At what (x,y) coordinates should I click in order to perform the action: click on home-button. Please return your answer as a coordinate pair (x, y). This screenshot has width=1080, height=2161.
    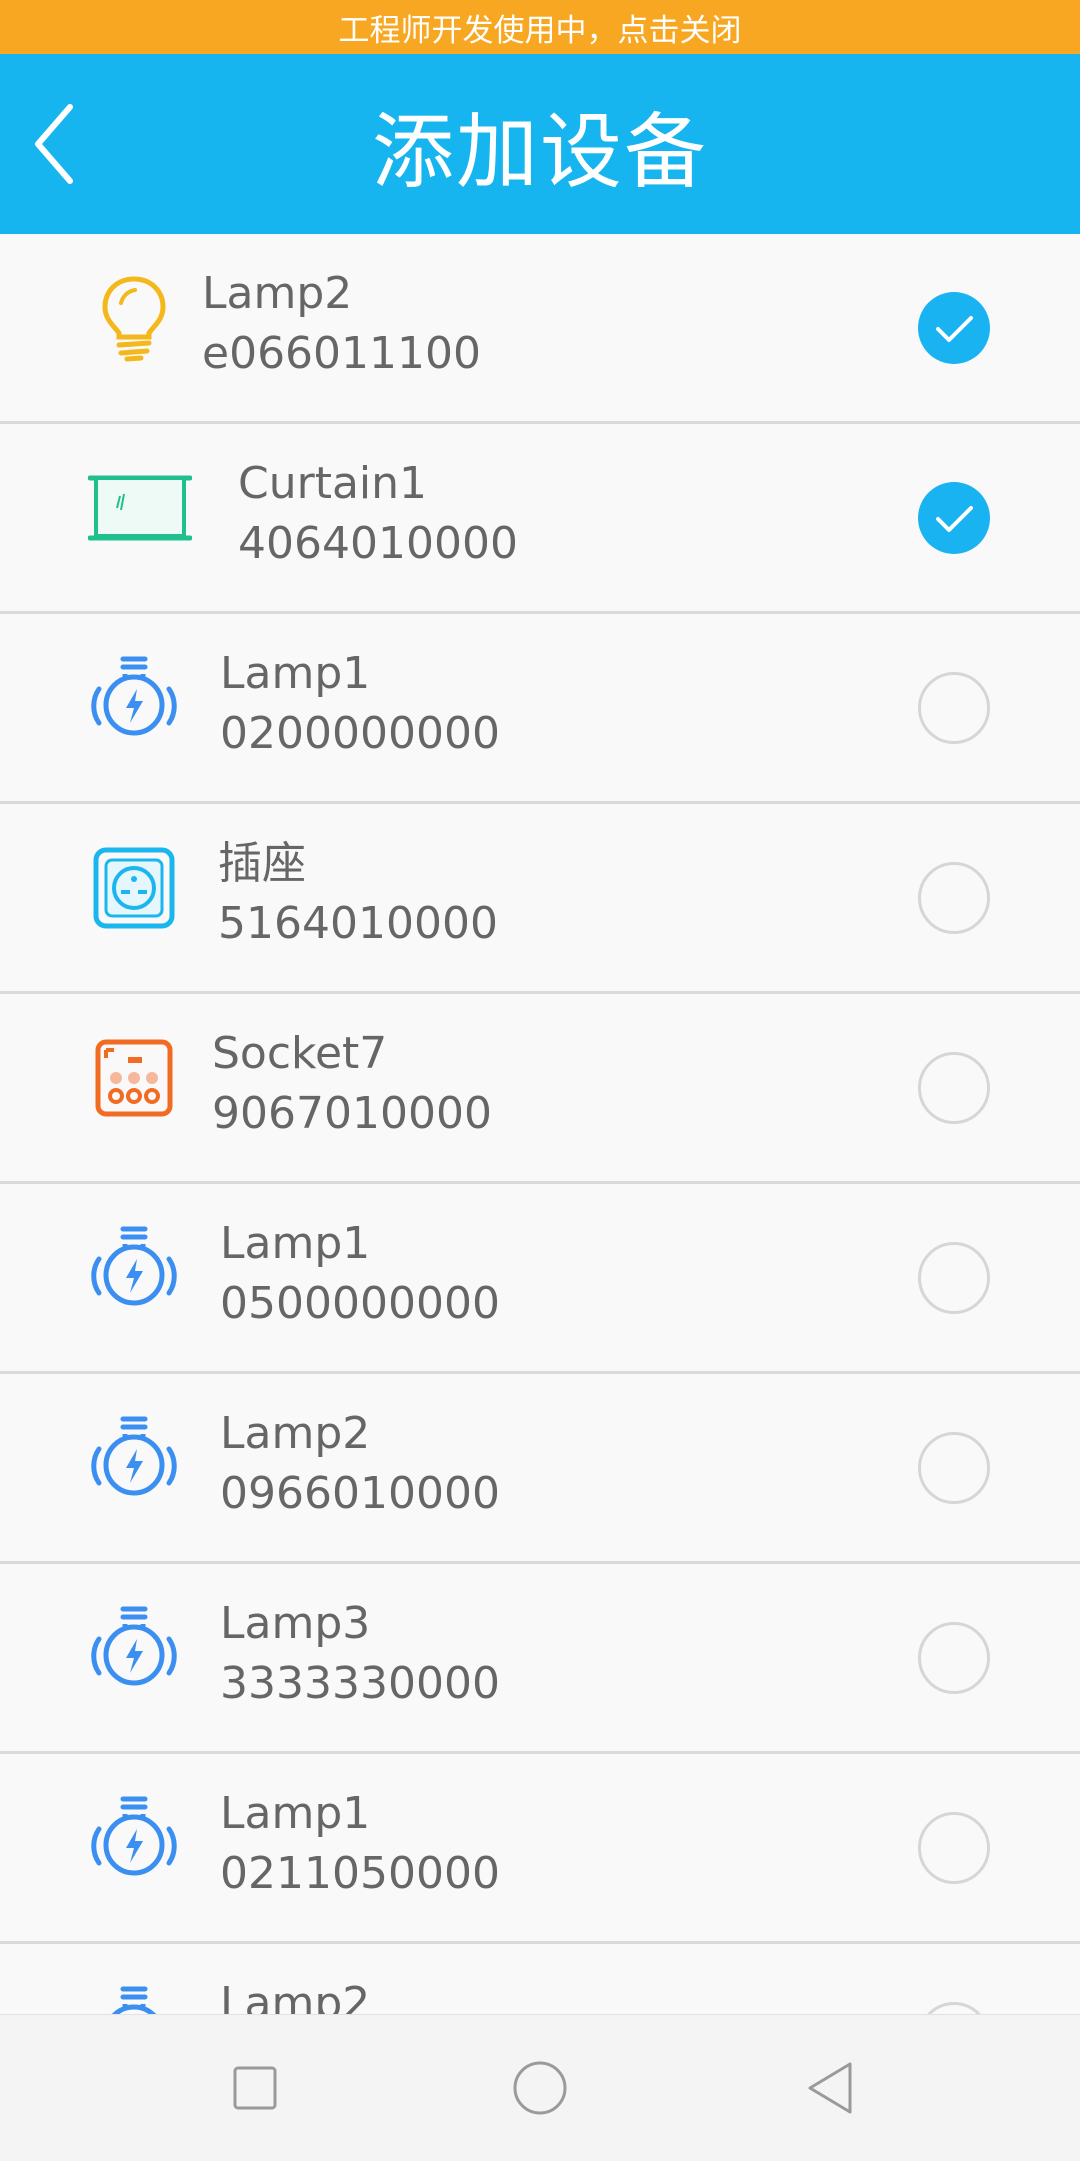
    Looking at the image, I should click on (540, 2088).